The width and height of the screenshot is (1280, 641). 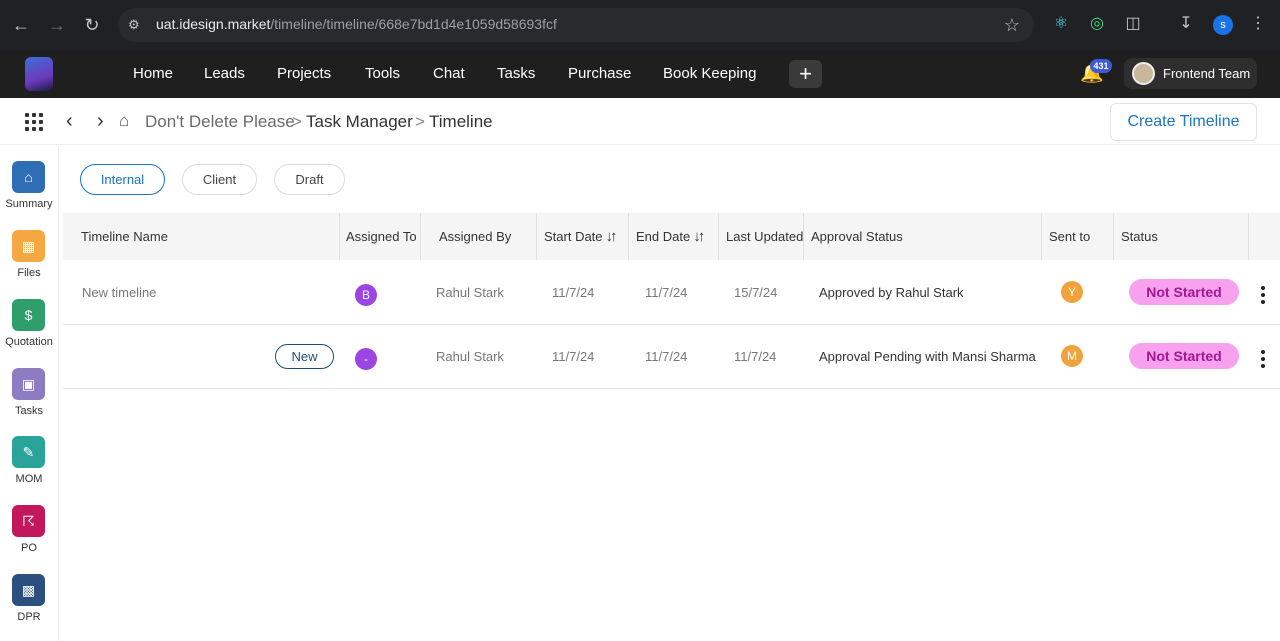 I want to click on nav-chat: Chat, so click(x=449, y=73).